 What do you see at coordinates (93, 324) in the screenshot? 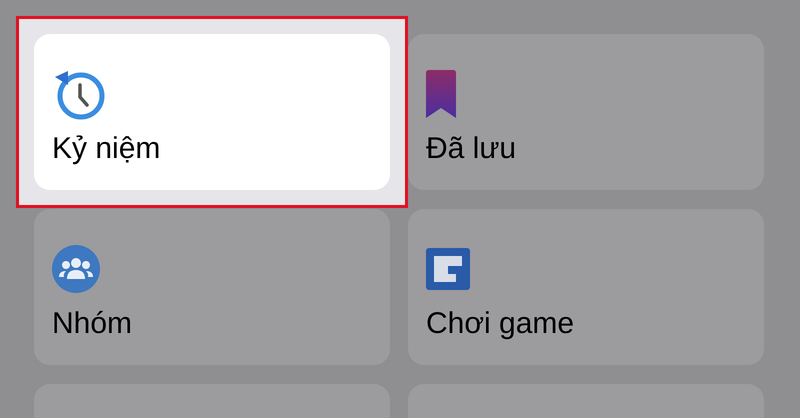
I see `card-label: Nhóm` at bounding box center [93, 324].